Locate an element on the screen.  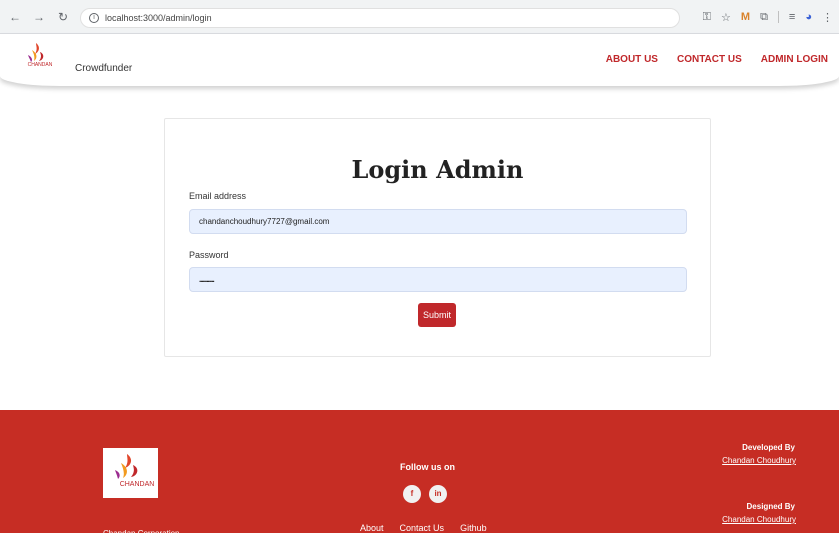
profile-avatar-icon: ◕ is located at coordinates (808, 17).